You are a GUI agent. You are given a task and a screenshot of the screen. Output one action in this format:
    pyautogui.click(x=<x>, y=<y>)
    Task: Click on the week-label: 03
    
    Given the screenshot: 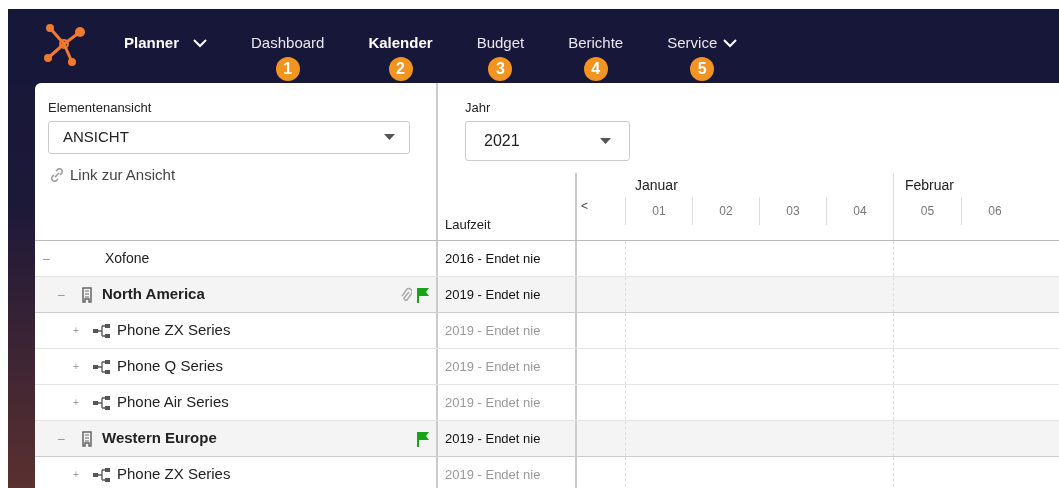 What is the action you would take?
    pyautogui.click(x=793, y=211)
    